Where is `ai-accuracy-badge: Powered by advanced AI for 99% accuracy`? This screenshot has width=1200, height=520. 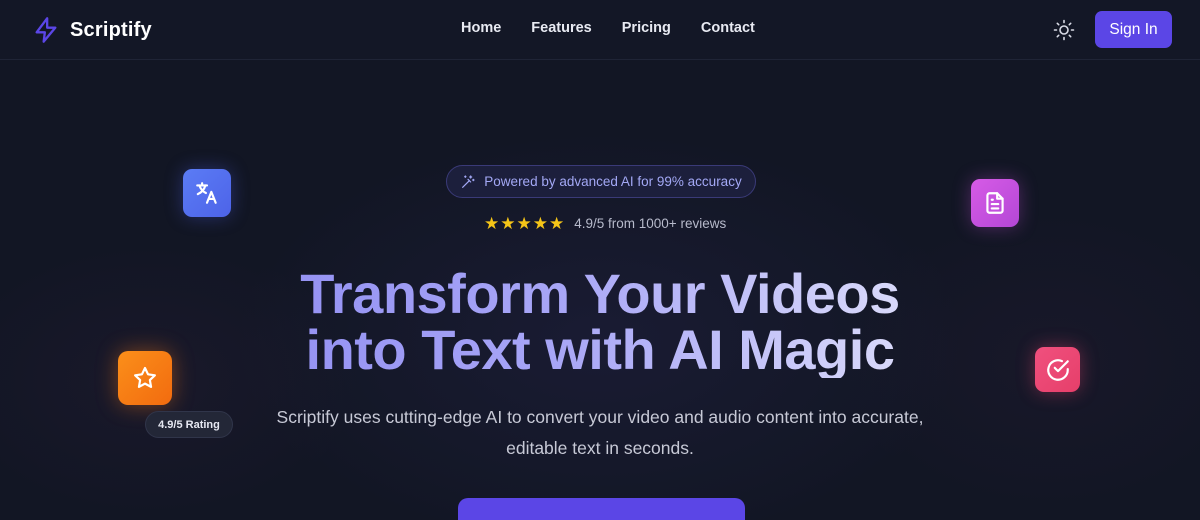
ai-accuracy-badge: Powered by advanced AI for 99% accuracy is located at coordinates (601, 181).